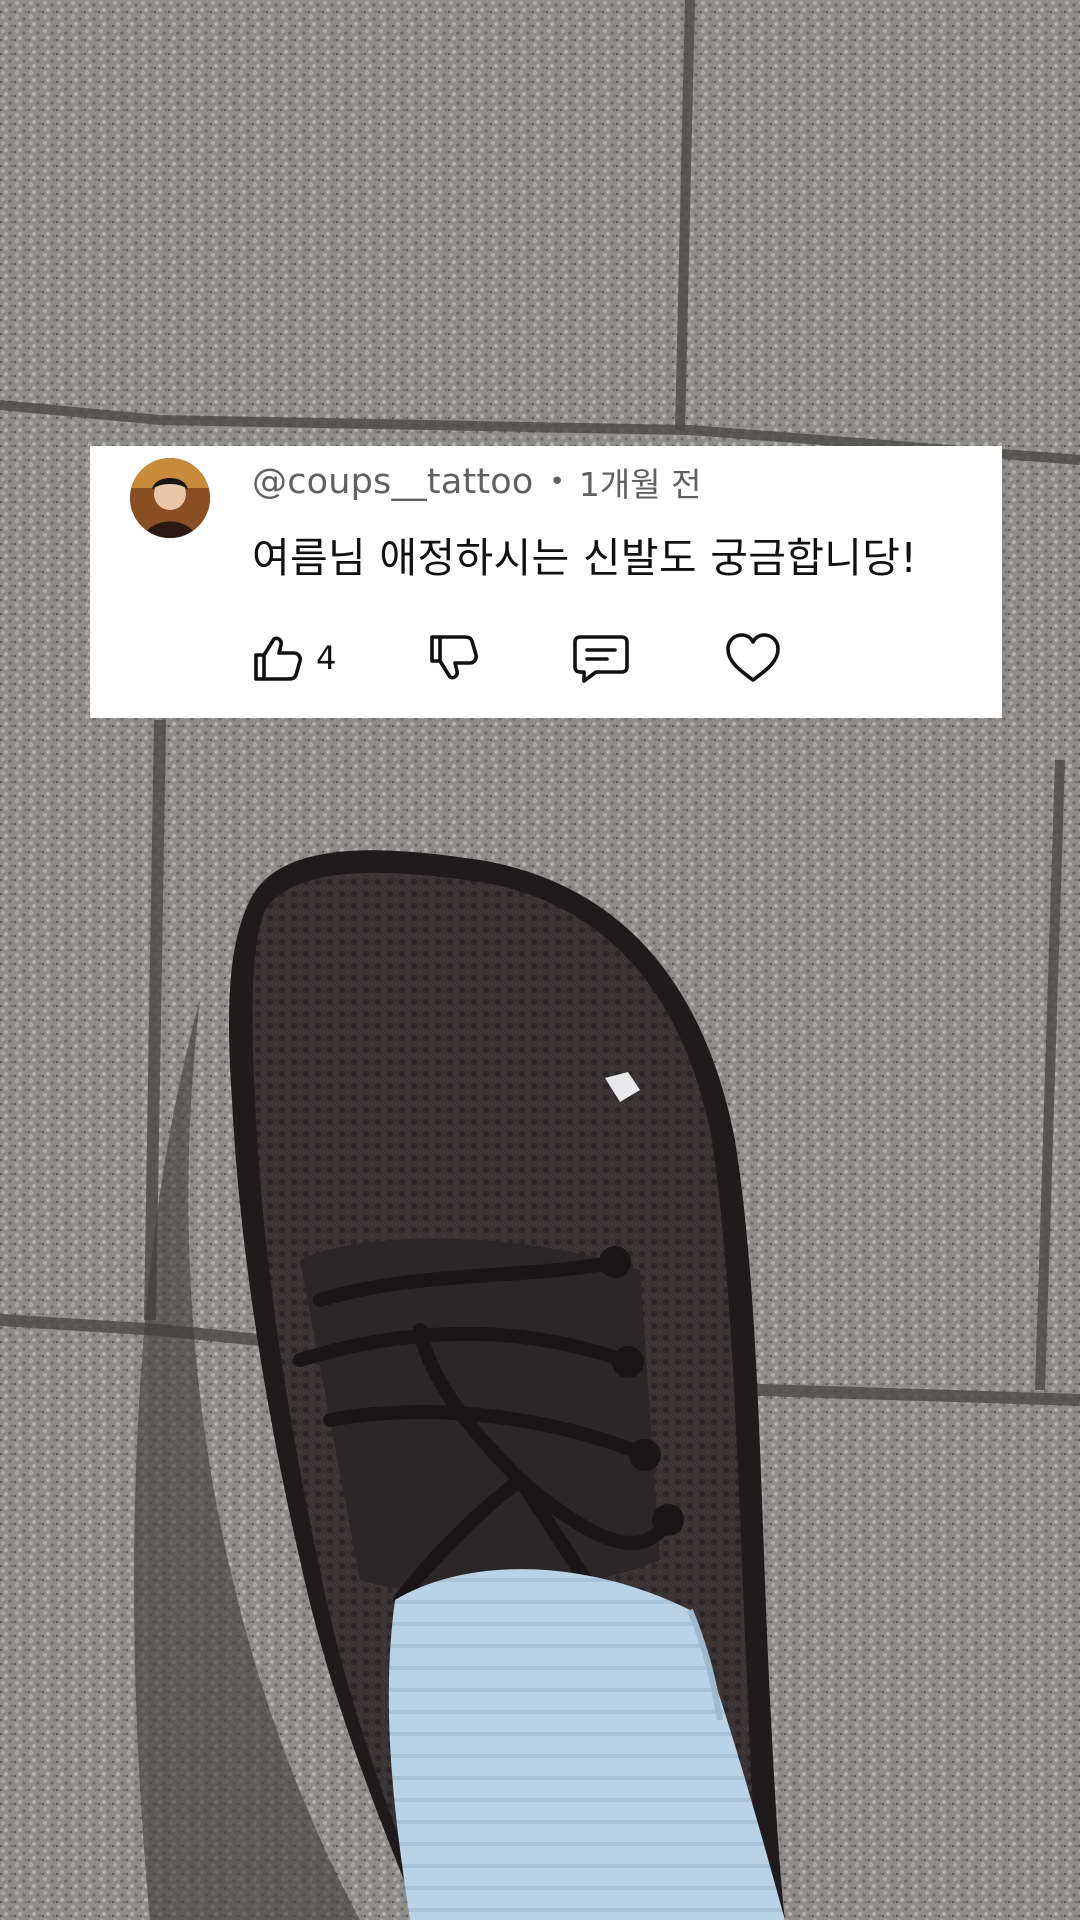 The image size is (1080, 1920). I want to click on thumbs-down-icon, so click(454, 657).